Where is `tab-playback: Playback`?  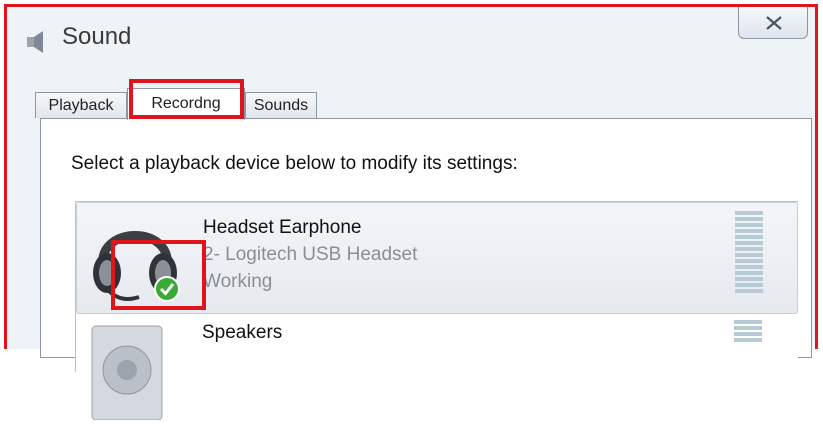 tab-playback: Playback is located at coordinates (81, 105).